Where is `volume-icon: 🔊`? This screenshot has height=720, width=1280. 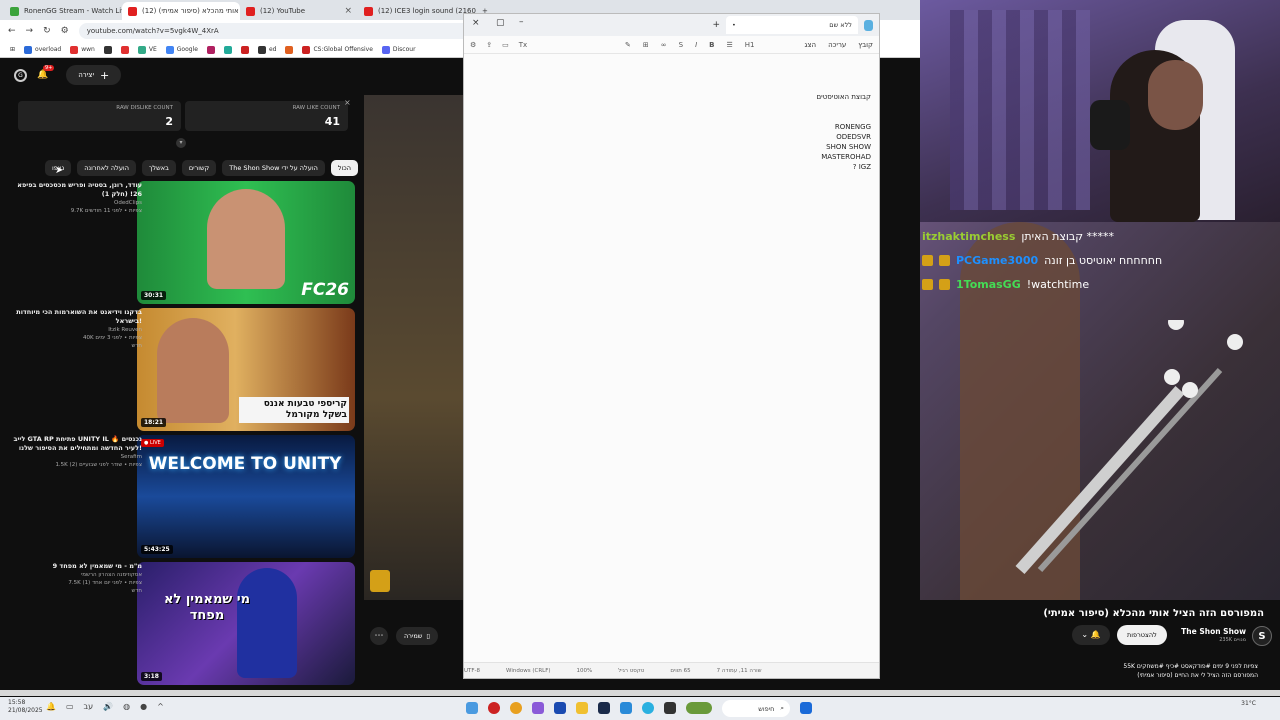
volume-icon: 🔊 is located at coordinates (108, 706).